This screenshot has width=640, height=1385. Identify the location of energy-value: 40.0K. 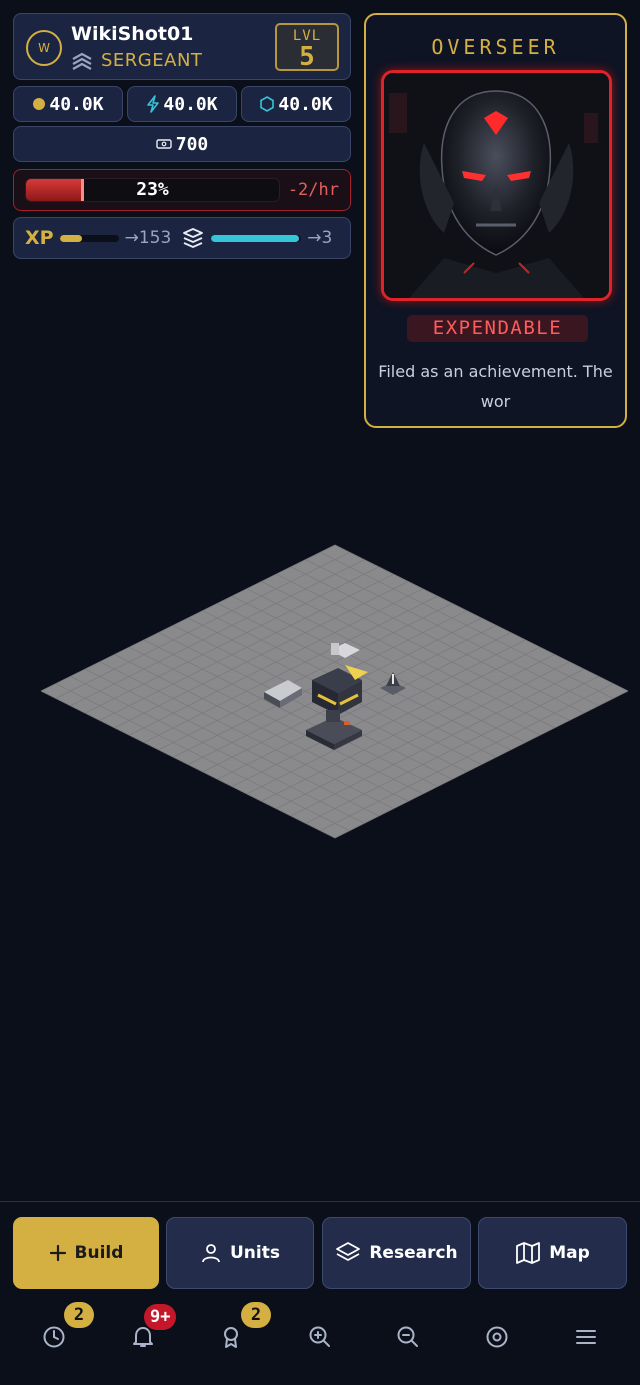
(190, 104).